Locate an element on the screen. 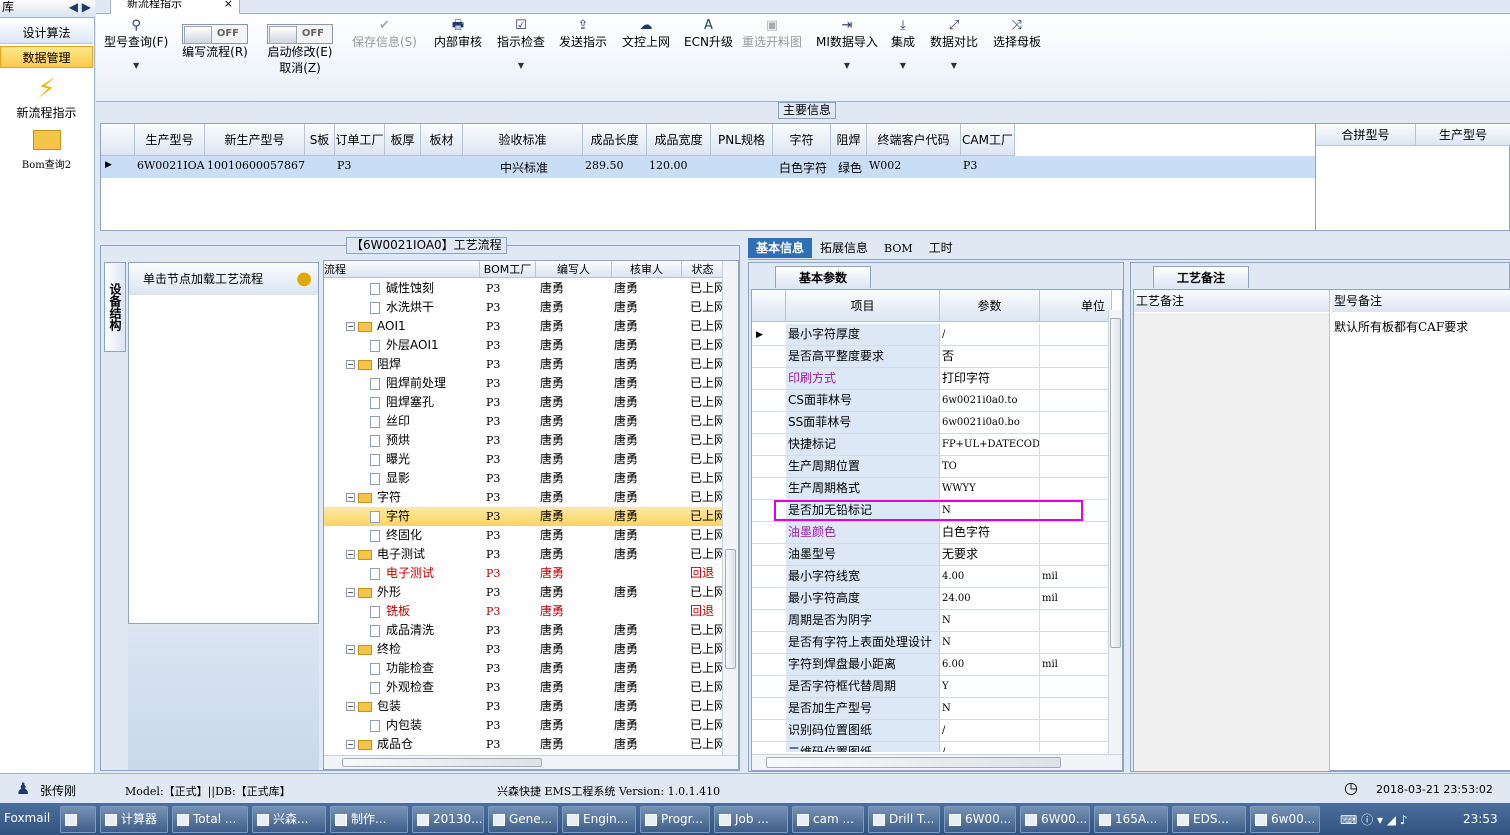  compare-button: ⤢ 数据对比 ▼ is located at coordinates (954, 46).